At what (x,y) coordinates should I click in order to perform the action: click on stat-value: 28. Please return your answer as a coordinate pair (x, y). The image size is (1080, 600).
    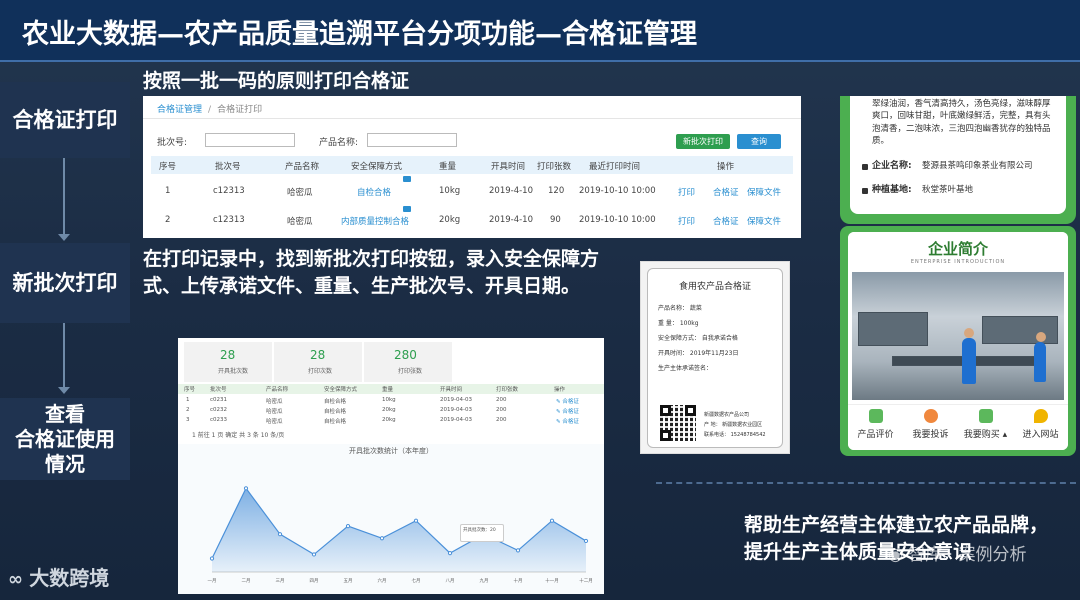
    Looking at the image, I should click on (318, 355).